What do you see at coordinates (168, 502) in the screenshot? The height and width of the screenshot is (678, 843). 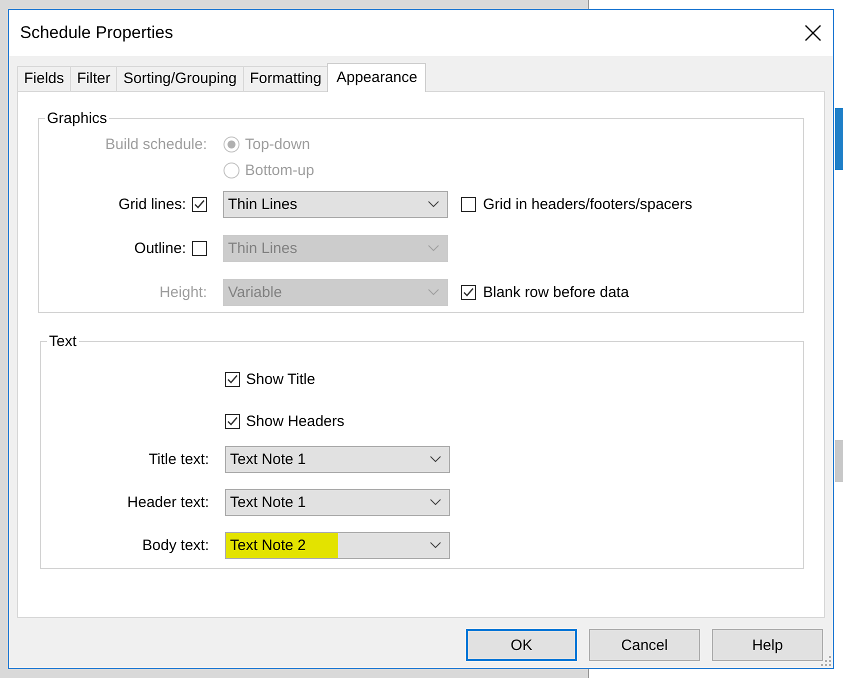 I see `field-label: Header text:` at bounding box center [168, 502].